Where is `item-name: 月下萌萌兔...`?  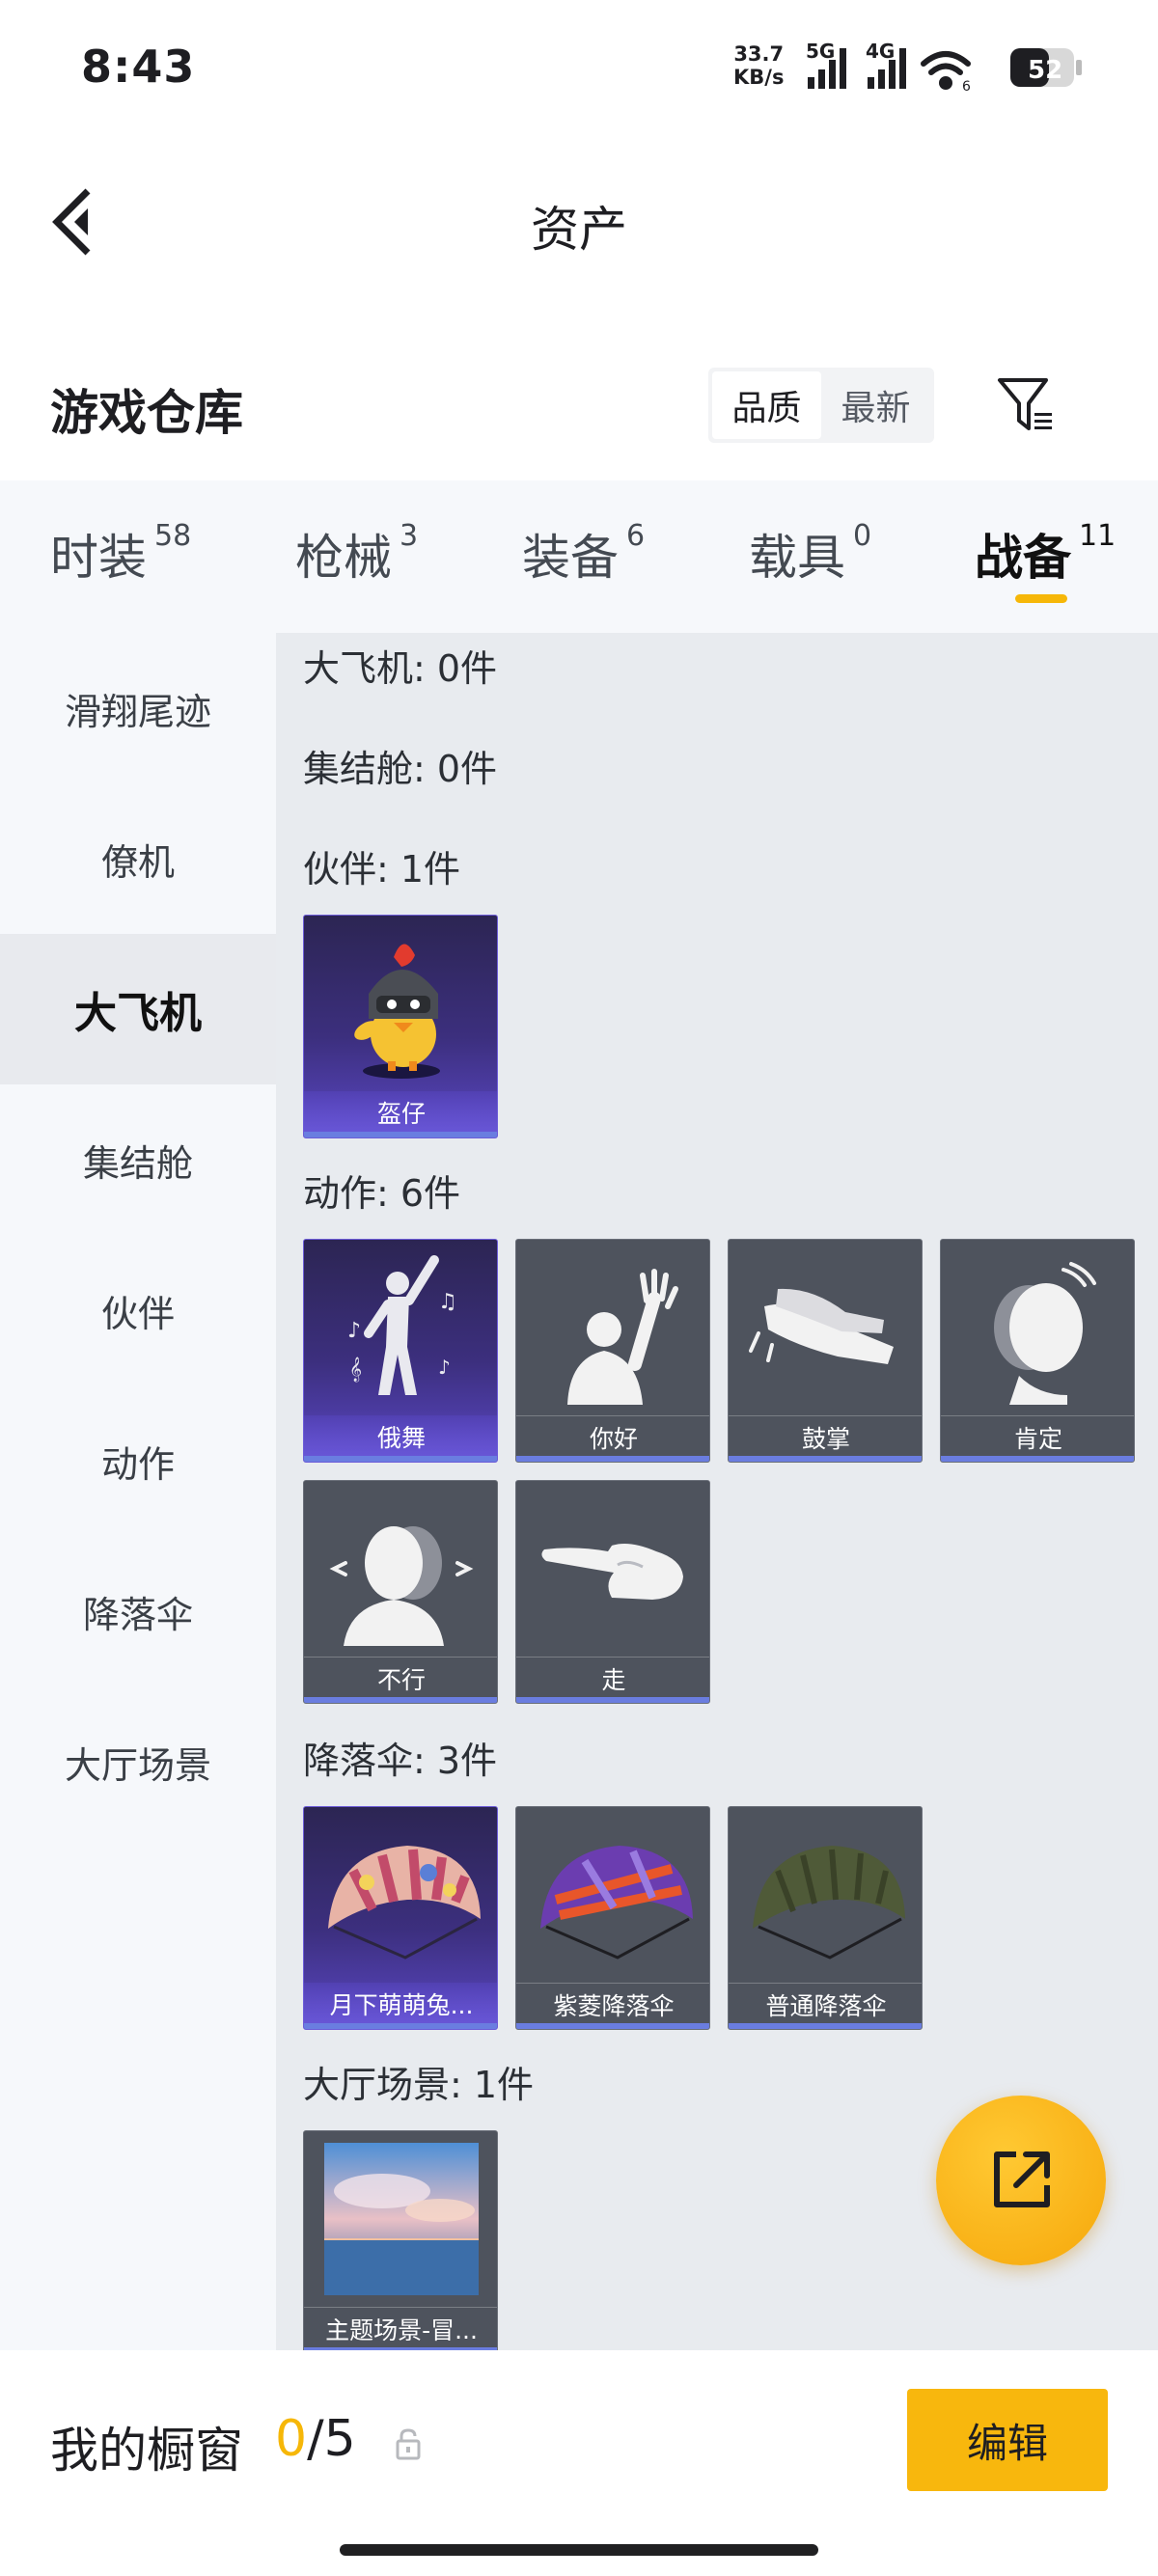 item-name: 月下萌萌兔... is located at coordinates (400, 2004).